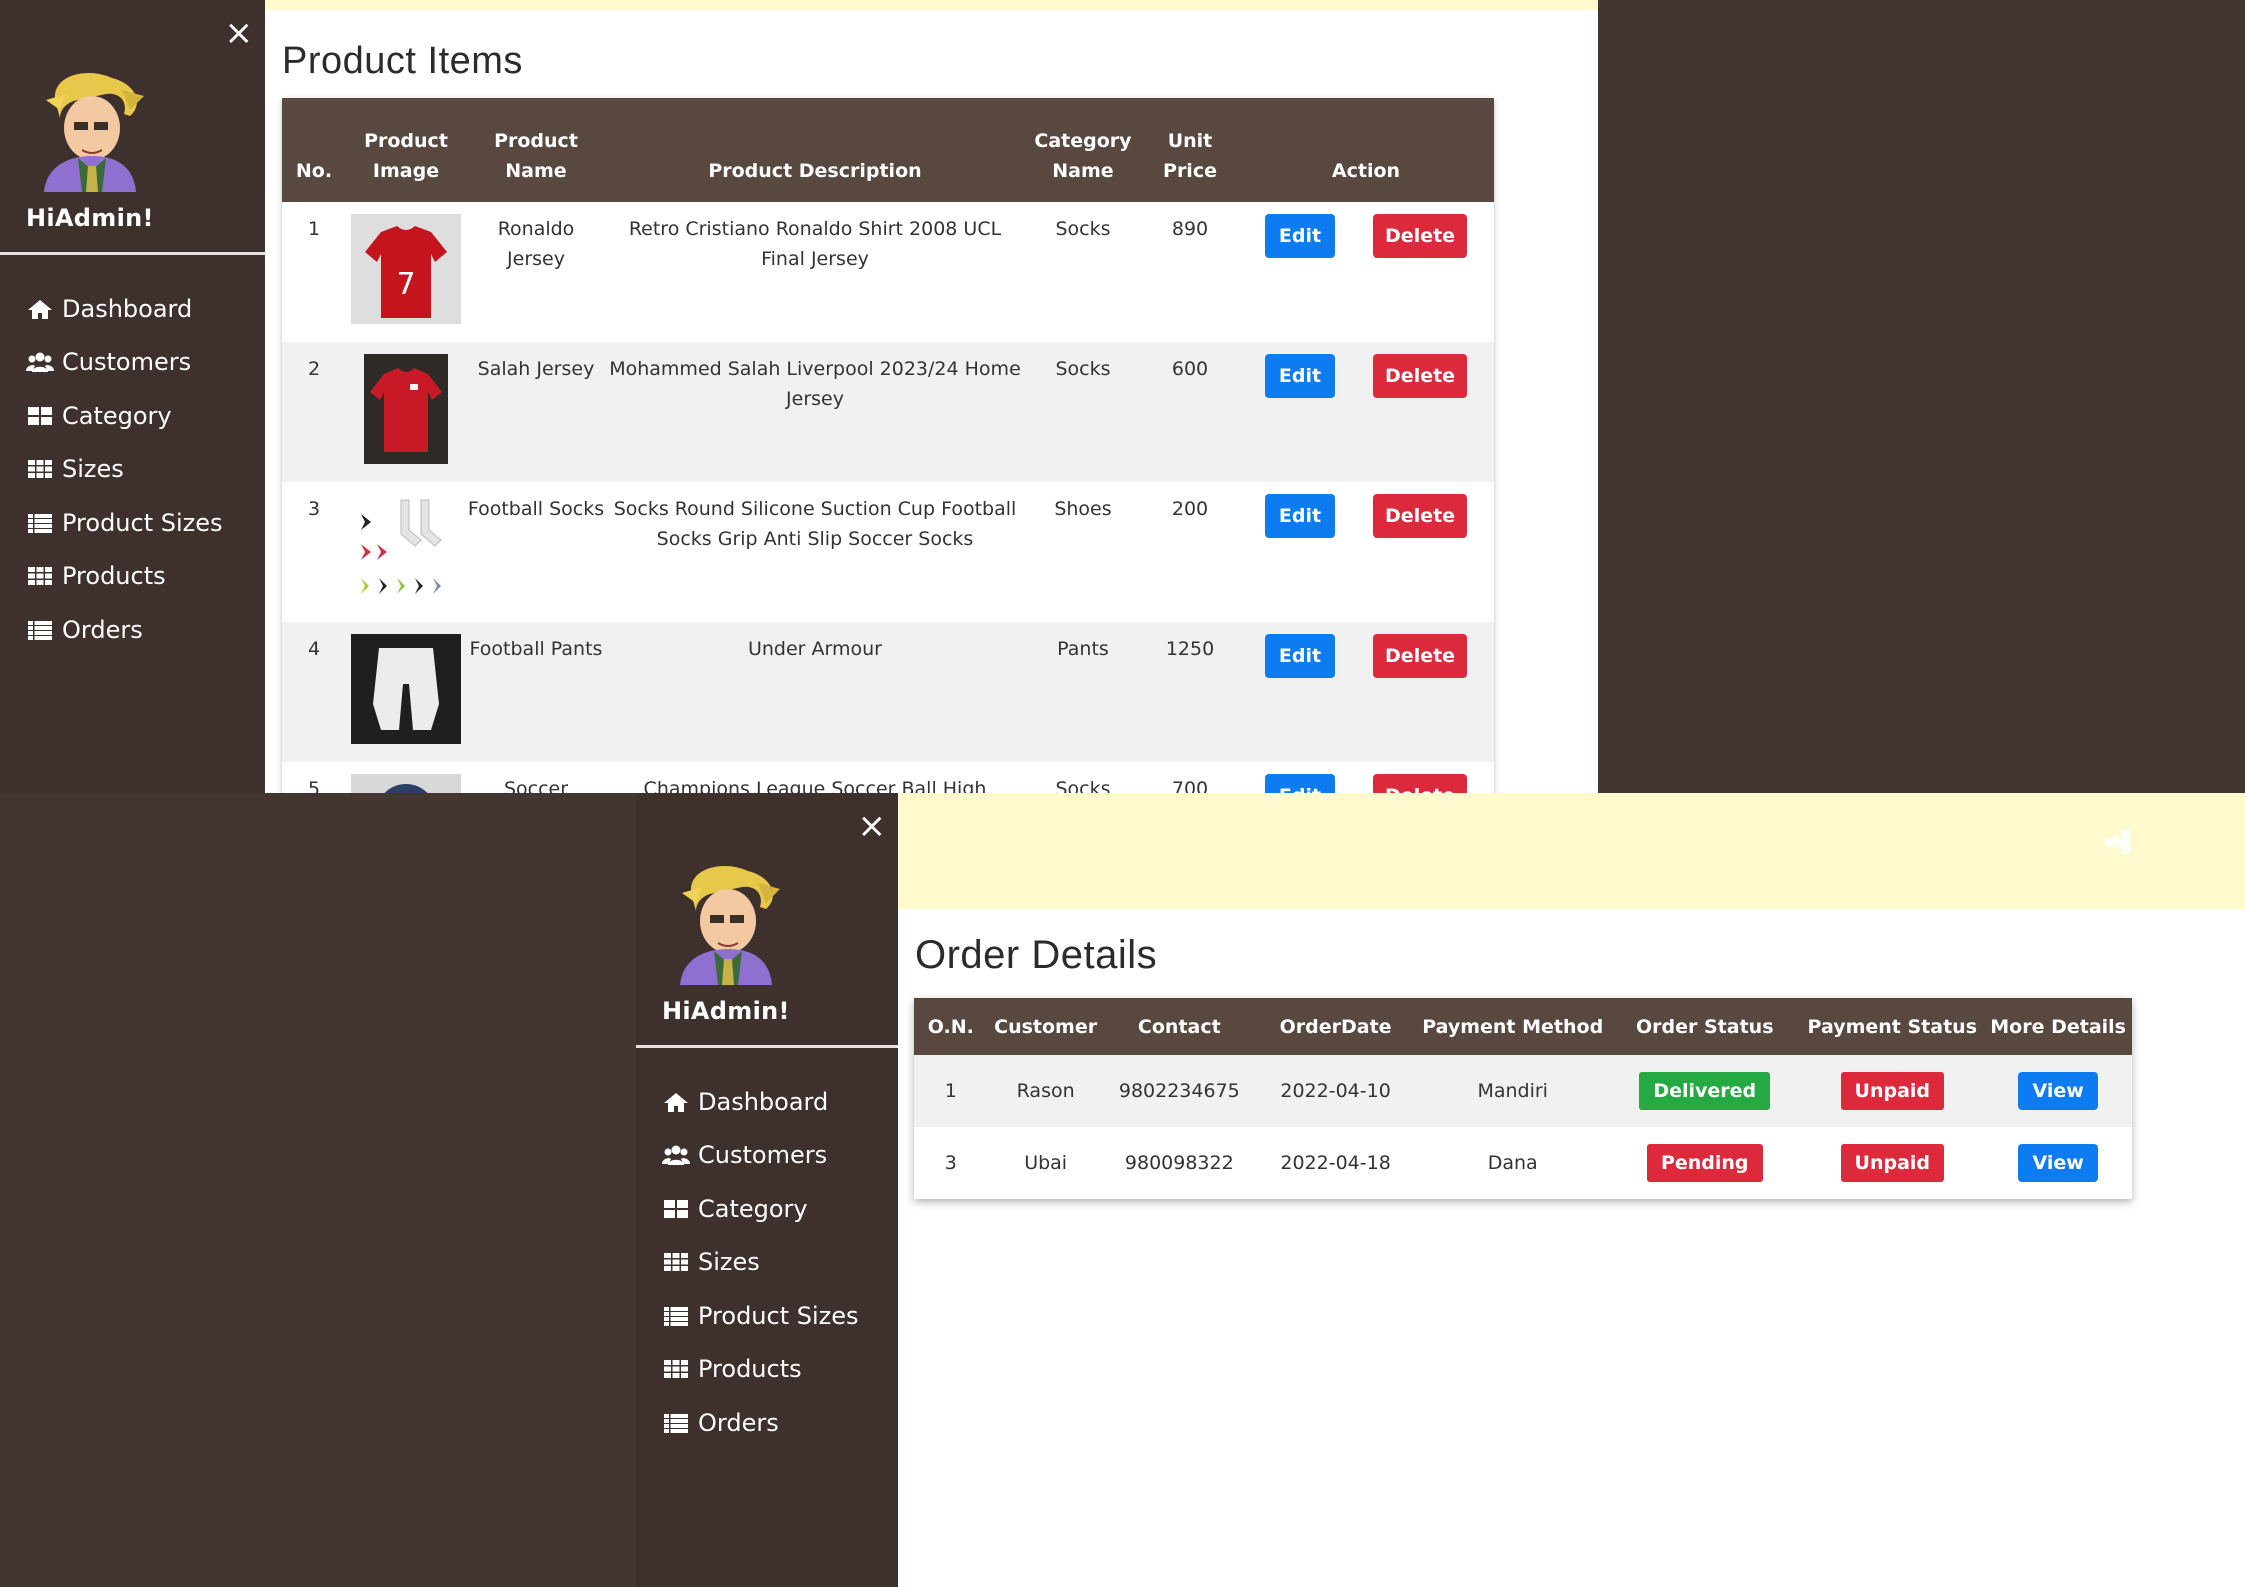 The height and width of the screenshot is (1587, 2245). Describe the element at coordinates (127, 362) in the screenshot. I see `sidebar-item-label: Customers` at that location.